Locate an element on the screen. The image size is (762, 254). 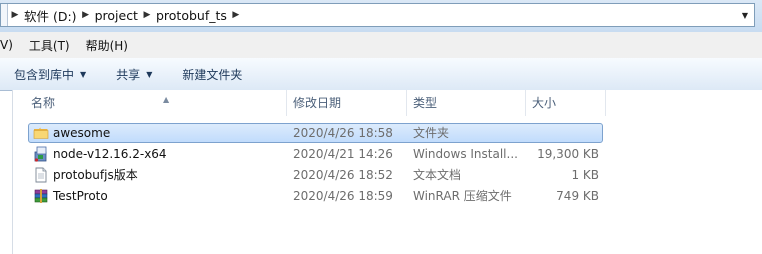
column-type-label: 类型 is located at coordinates (425, 103).